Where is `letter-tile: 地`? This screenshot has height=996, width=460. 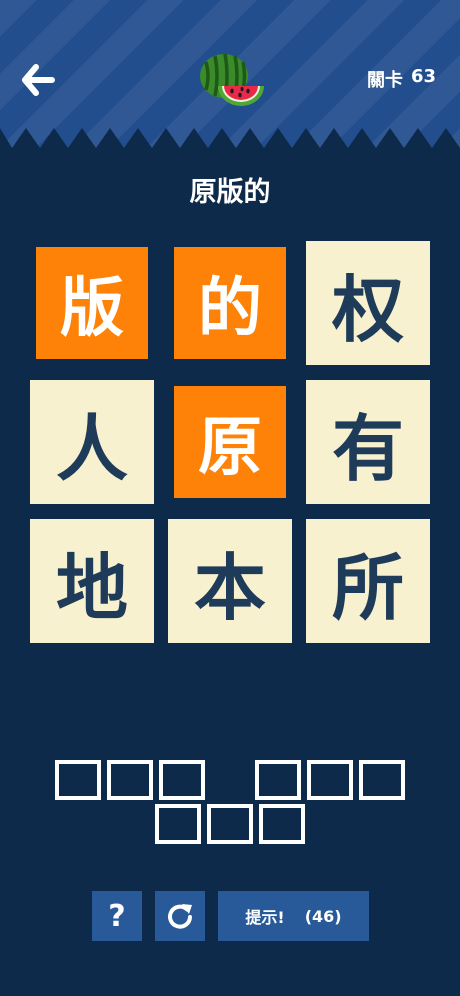
letter-tile: 地 is located at coordinates (92, 581).